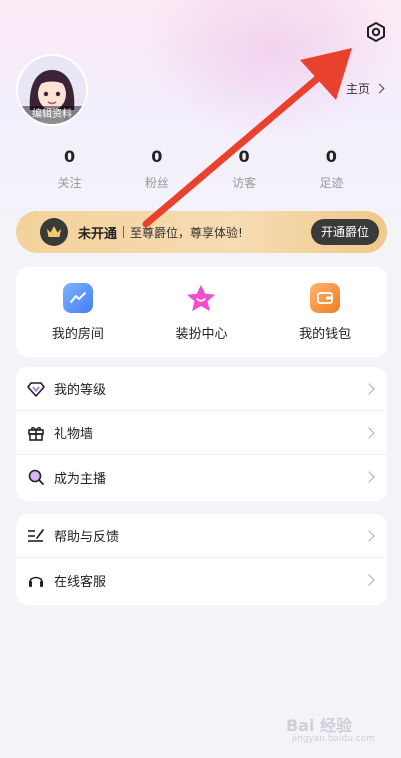 The image size is (401, 758). I want to click on crown-icon, so click(54, 231).